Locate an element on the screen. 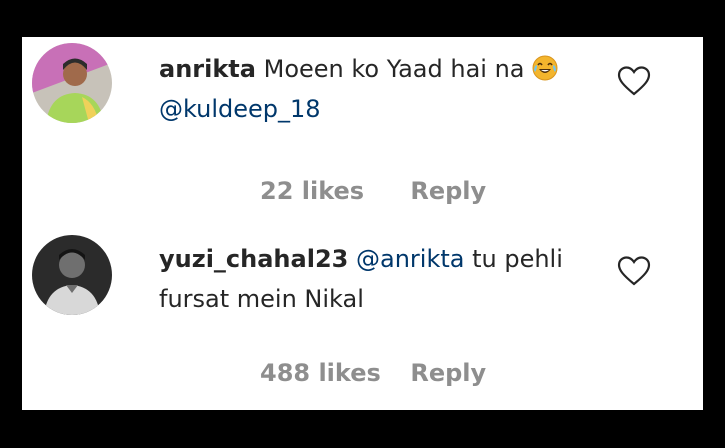 Image resolution: width=725 pixels, height=448 pixels. likes-count: 488 likes is located at coordinates (326, 373).